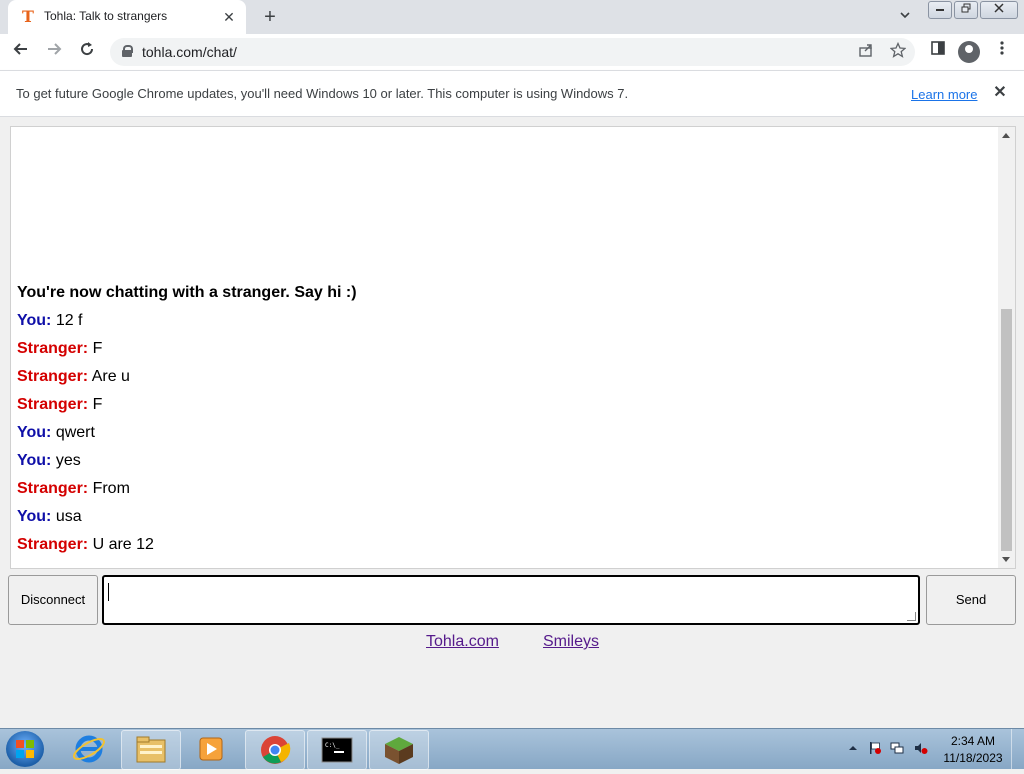 The height and width of the screenshot is (774, 1024). Describe the element at coordinates (68, 460) in the screenshot. I see `message-text: yes` at that location.